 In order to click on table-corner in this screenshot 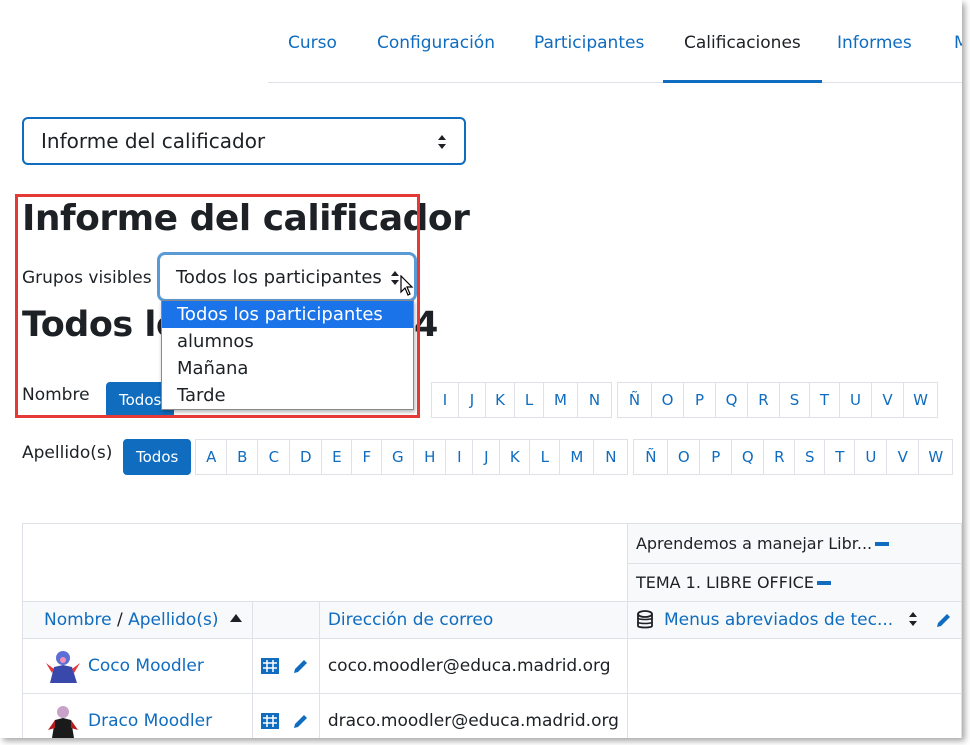, I will do `click(325, 562)`.